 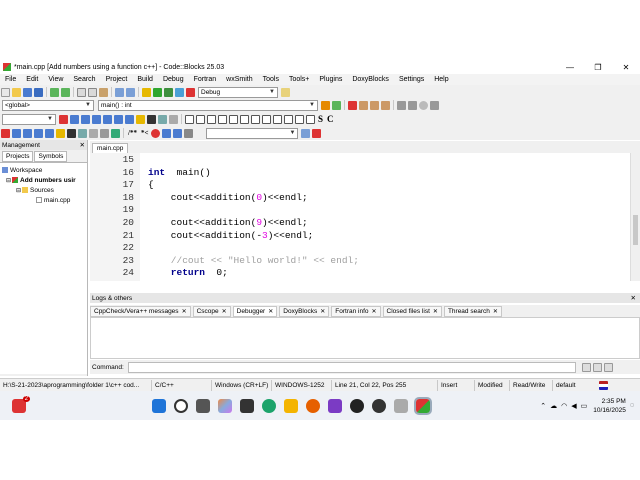 I want to click on media-player-icon, so click(x=379, y=405).